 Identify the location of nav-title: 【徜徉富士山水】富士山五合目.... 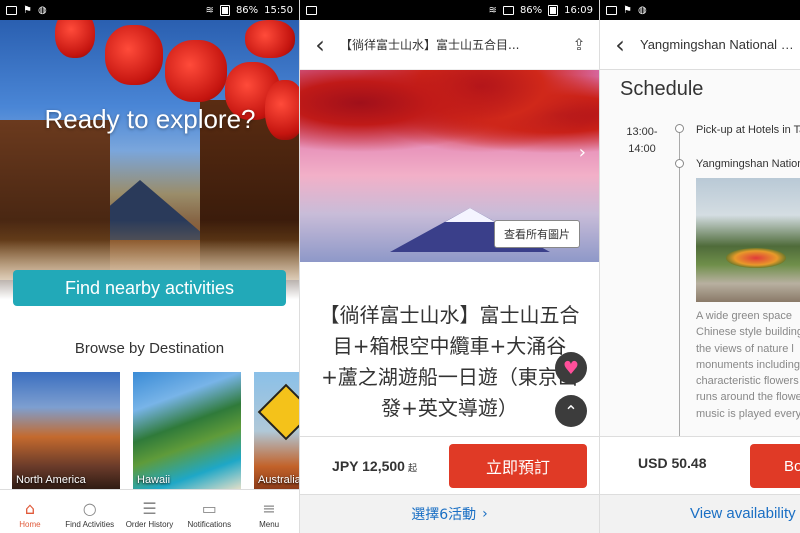
(430, 45).